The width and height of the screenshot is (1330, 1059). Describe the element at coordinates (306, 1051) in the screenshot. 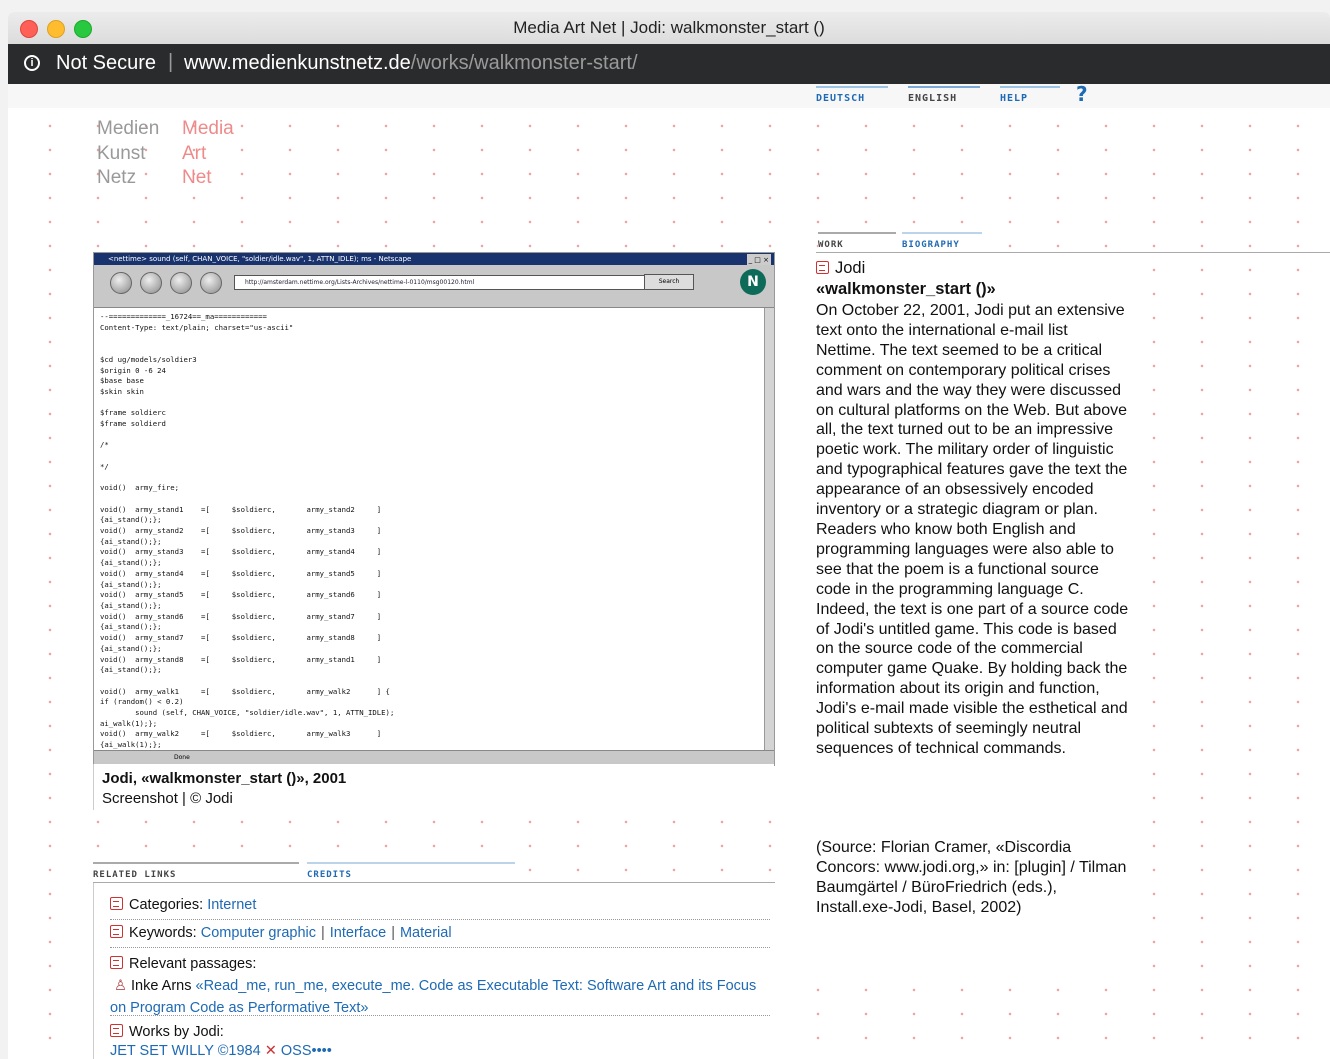

I see `work-link-oss: OSS••••` at that location.